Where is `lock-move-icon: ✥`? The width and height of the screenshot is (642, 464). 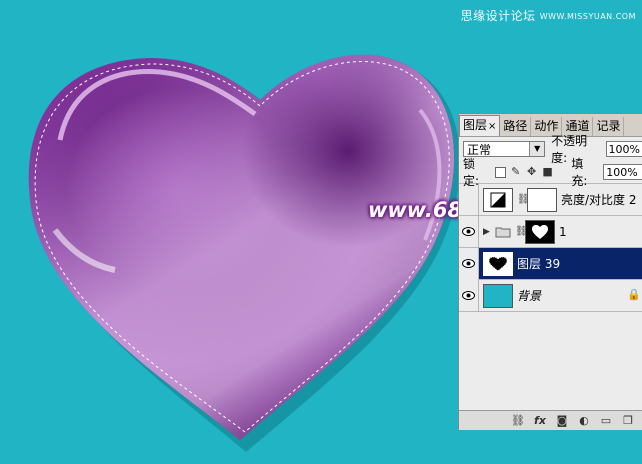 lock-move-icon: ✥ is located at coordinates (532, 172).